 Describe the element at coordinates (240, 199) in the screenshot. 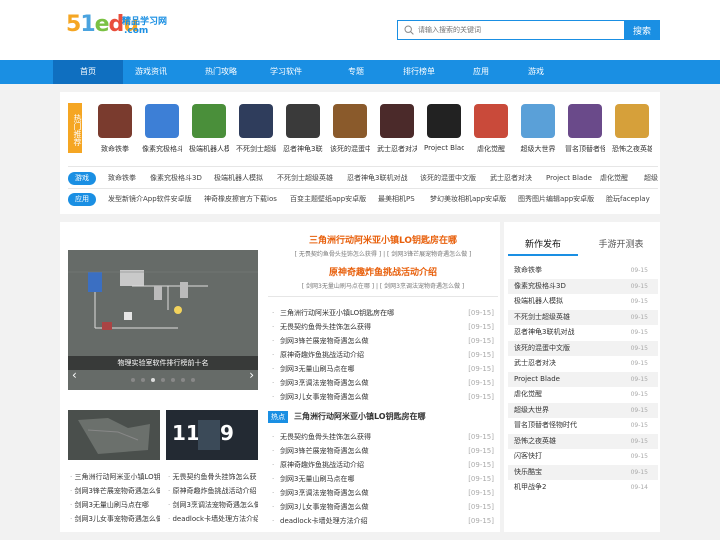

I see `tag-link: 神奇橡皮擦官方下载ios` at that location.